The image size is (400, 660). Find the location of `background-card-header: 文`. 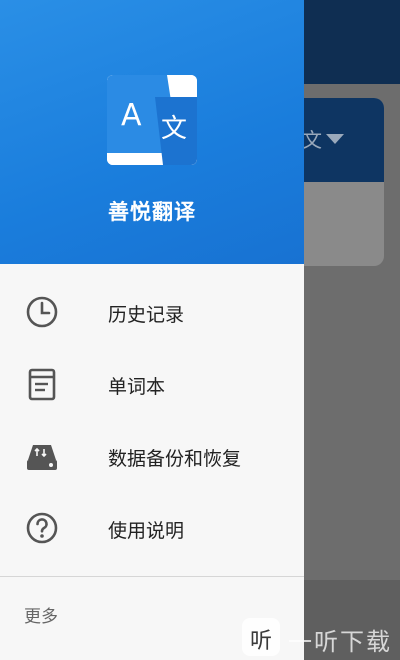

background-card-header: 文 is located at coordinates (338, 140).